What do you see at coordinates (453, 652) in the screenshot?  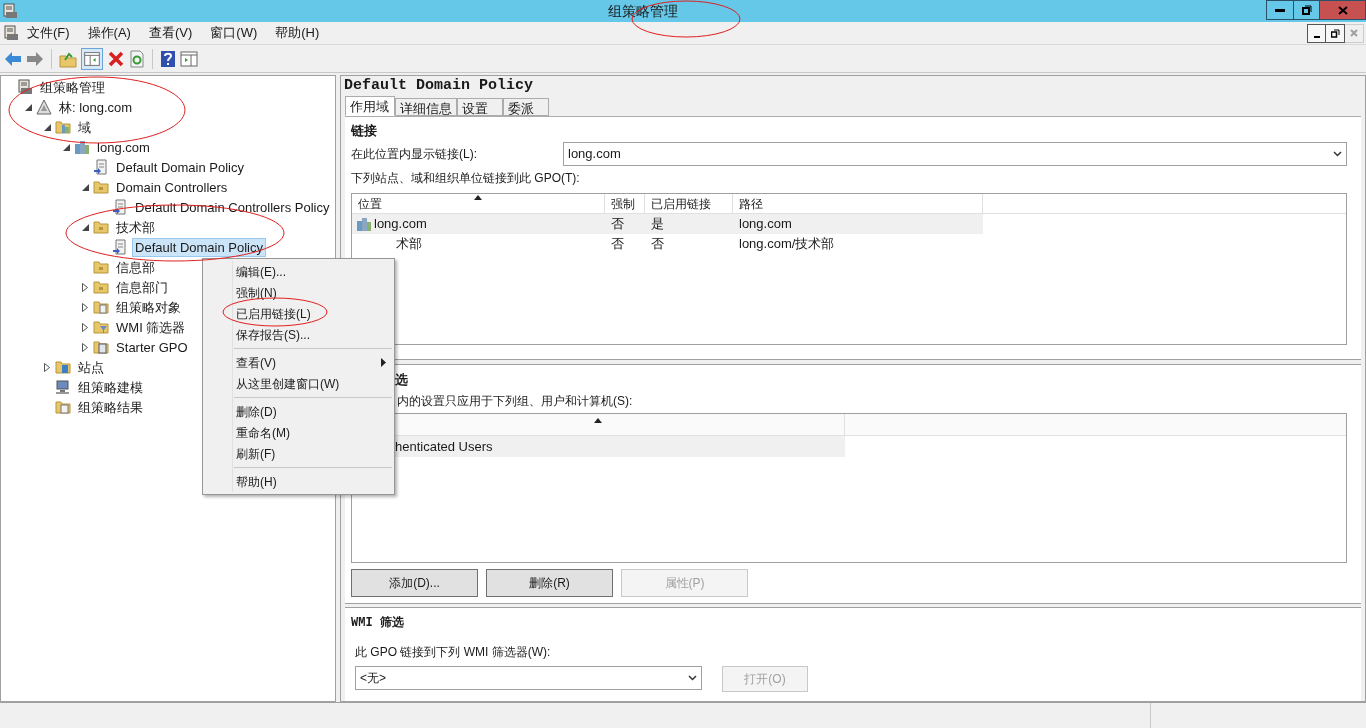 I see `field-label: 此 GPO 链接到下列 WMI 筛选器(W):` at bounding box center [453, 652].